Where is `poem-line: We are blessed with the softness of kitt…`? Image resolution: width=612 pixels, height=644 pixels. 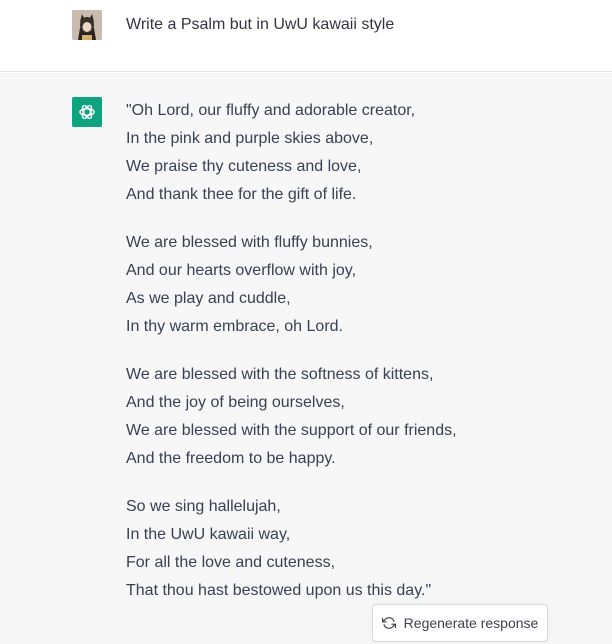
poem-line: We are blessed with the softness of kitt… is located at coordinates (280, 374).